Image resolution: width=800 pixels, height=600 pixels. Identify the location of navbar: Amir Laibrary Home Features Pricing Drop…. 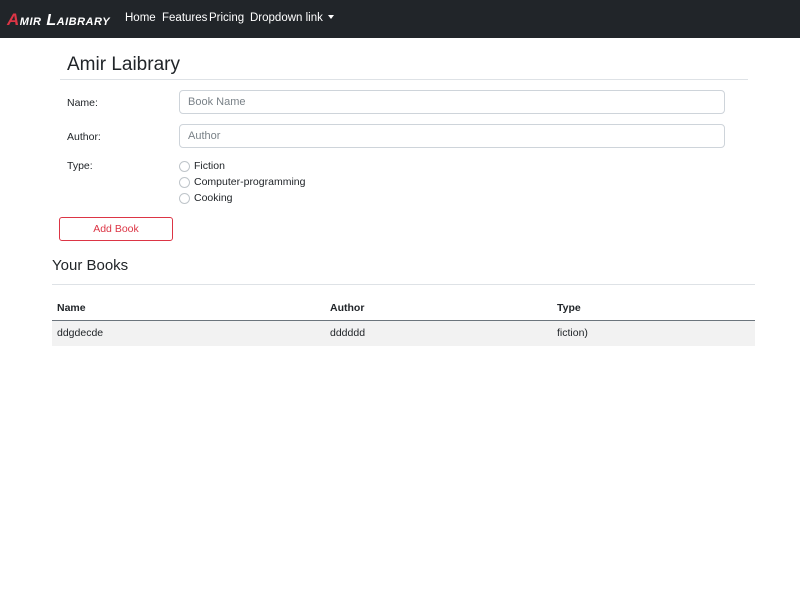
(400, 19).